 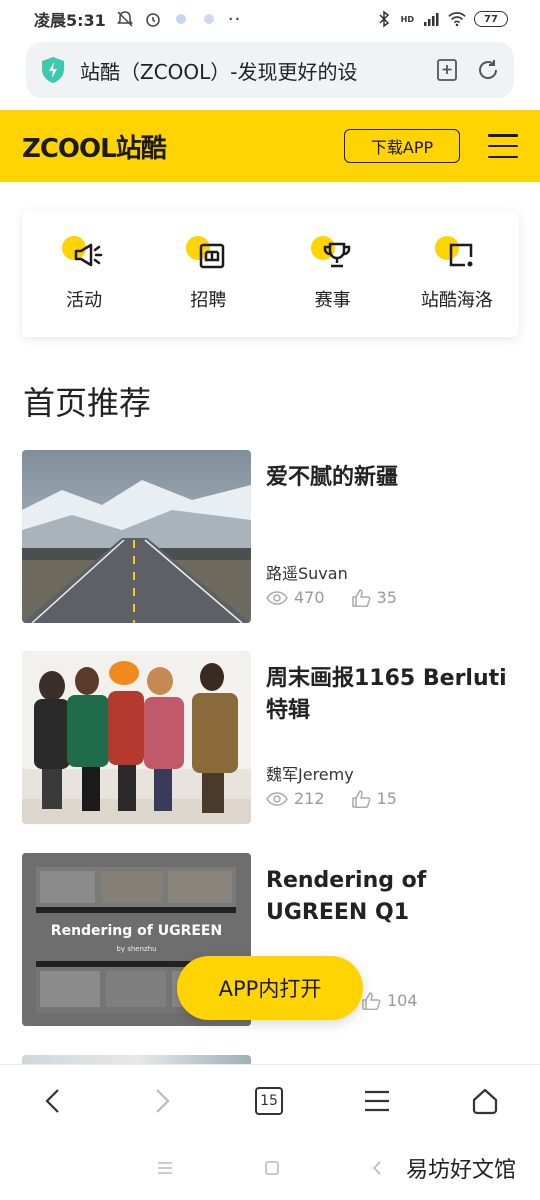 What do you see at coordinates (270, 274) in the screenshot?
I see `quick-nav-card: 活动 招聘 赛事 站酷海洛` at bounding box center [270, 274].